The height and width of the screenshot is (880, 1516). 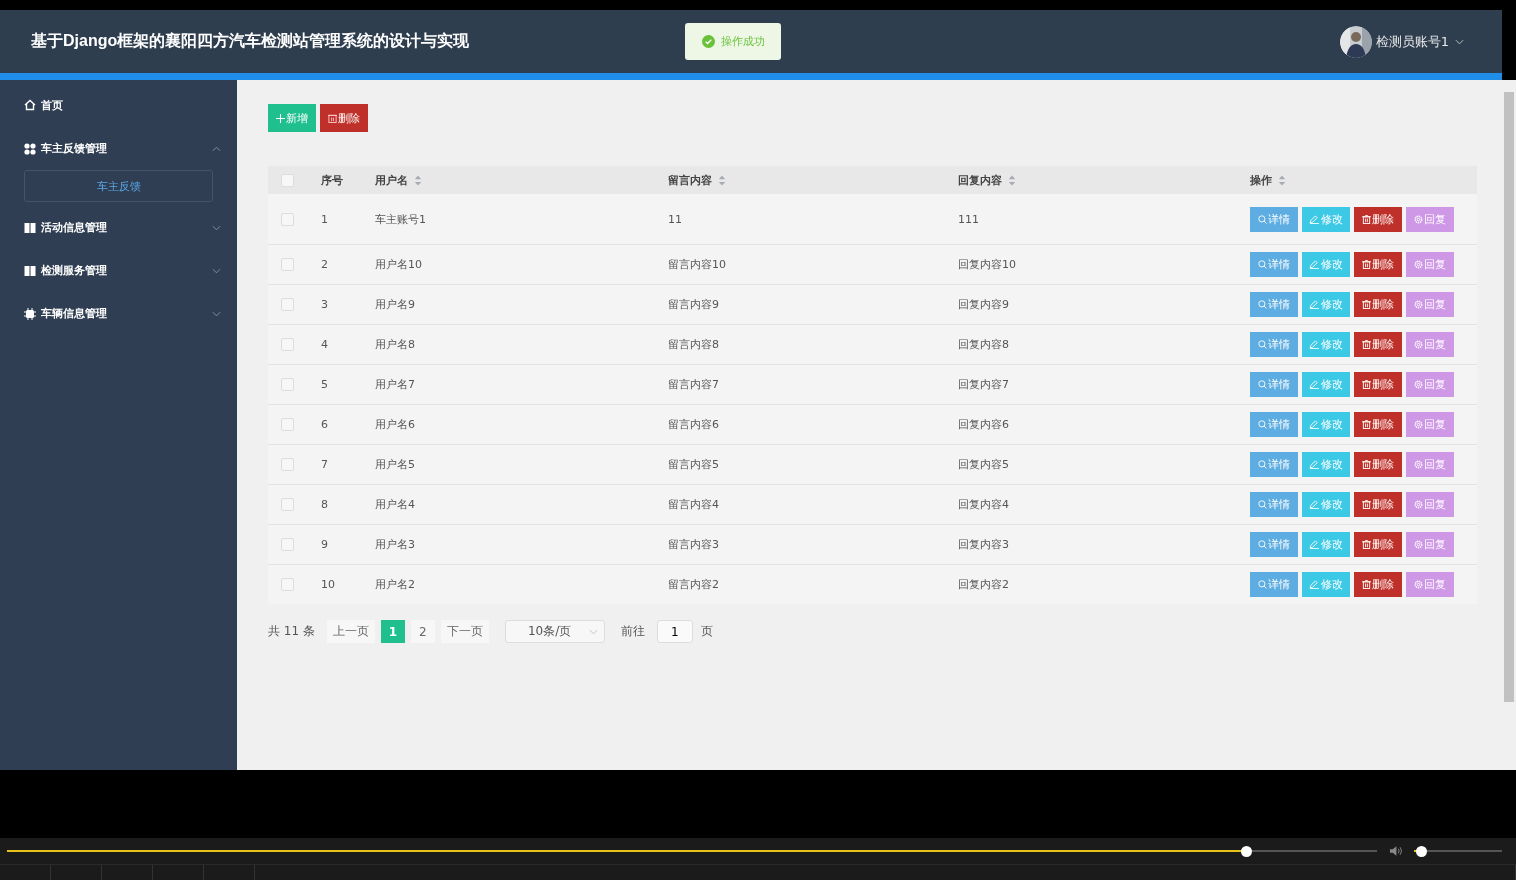 What do you see at coordinates (987, 264) in the screenshot?
I see `table-cell: 回复内容10` at bounding box center [987, 264].